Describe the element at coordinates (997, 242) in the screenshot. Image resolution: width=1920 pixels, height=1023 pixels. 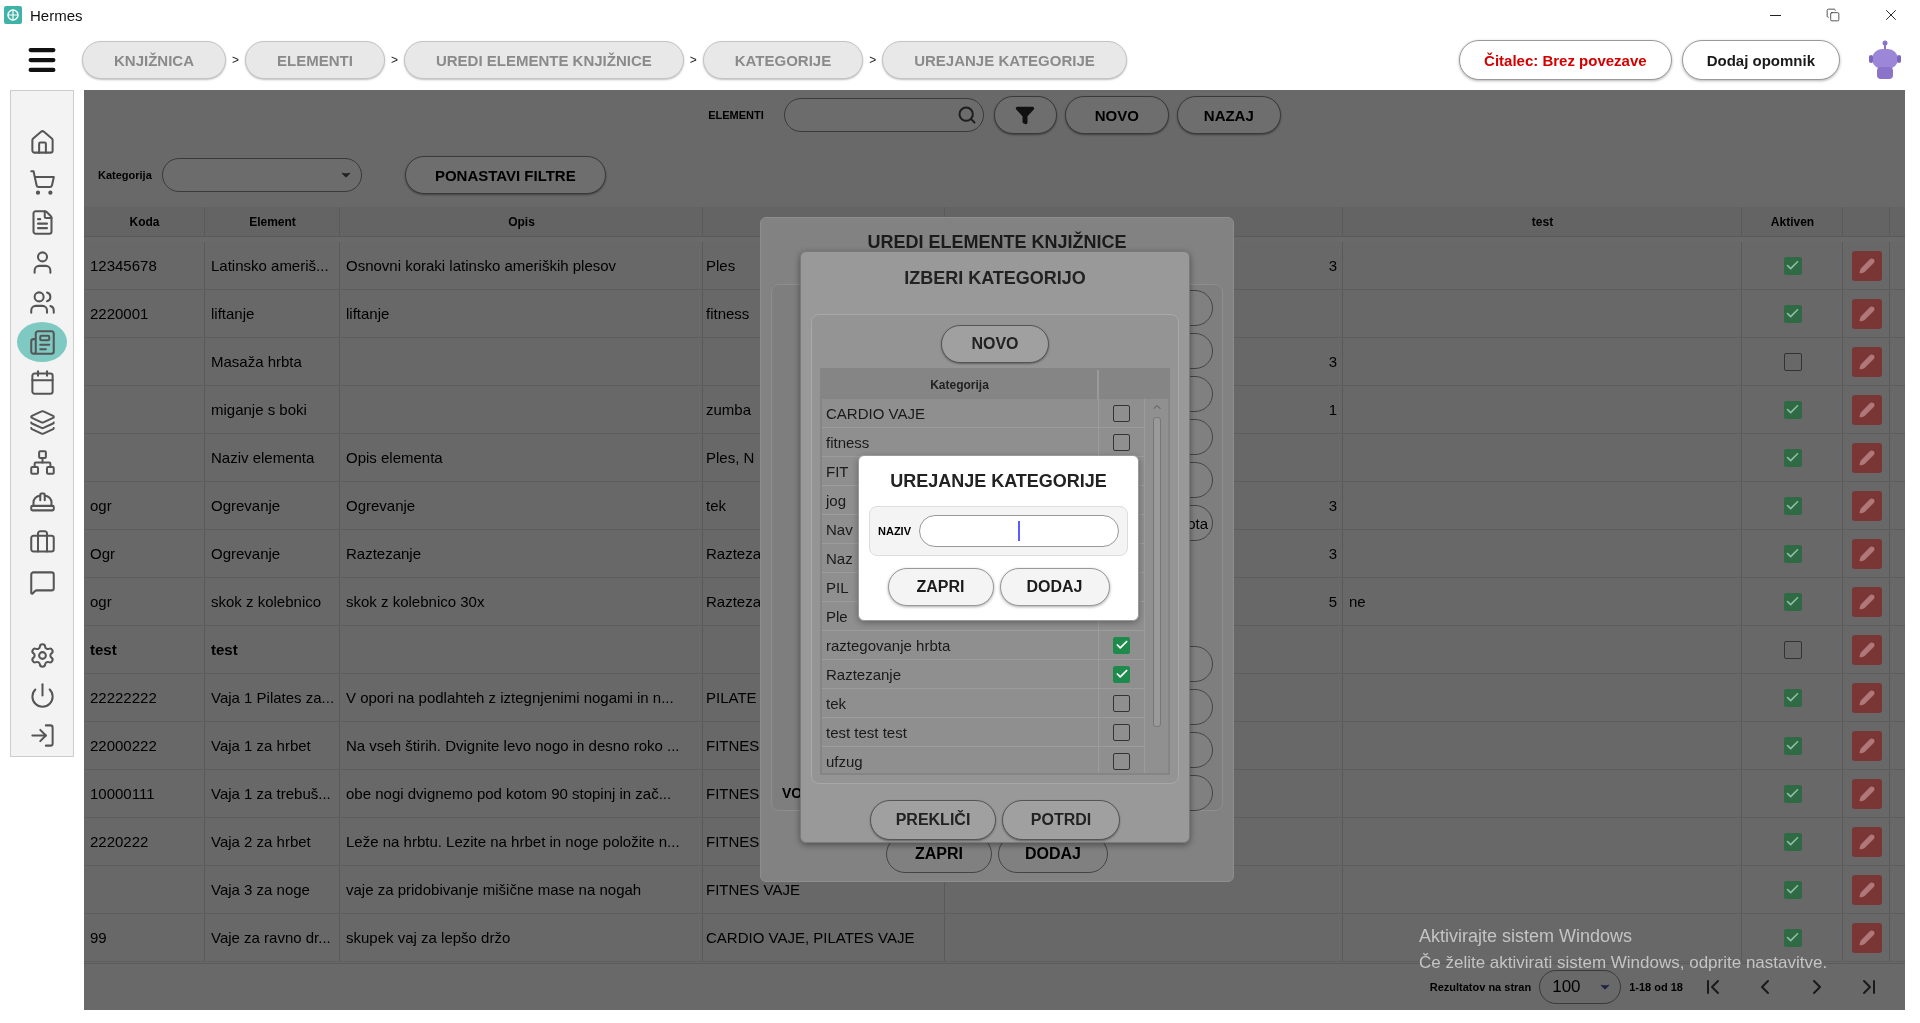
I see `dialog-title: UREDI ELEMENTE KNJIŽNICE` at that location.